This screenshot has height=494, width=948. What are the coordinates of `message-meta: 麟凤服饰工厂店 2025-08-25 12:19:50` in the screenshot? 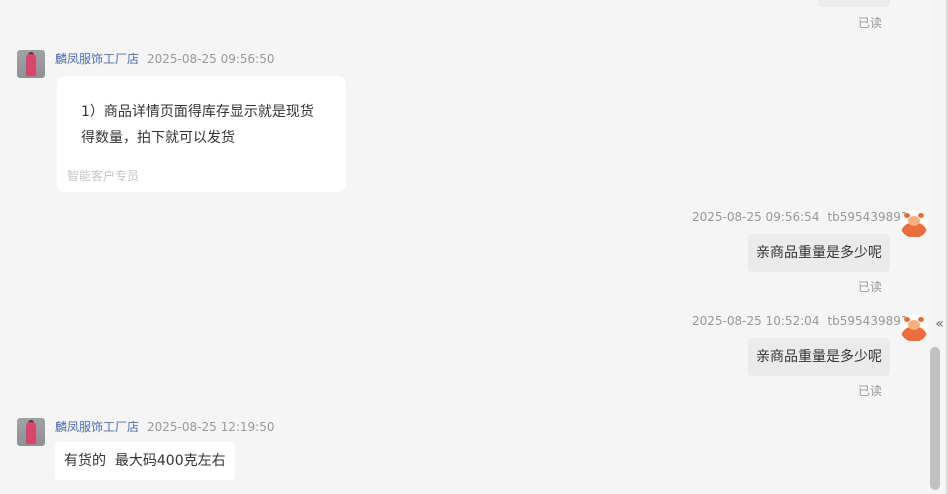 It's located at (164, 426).